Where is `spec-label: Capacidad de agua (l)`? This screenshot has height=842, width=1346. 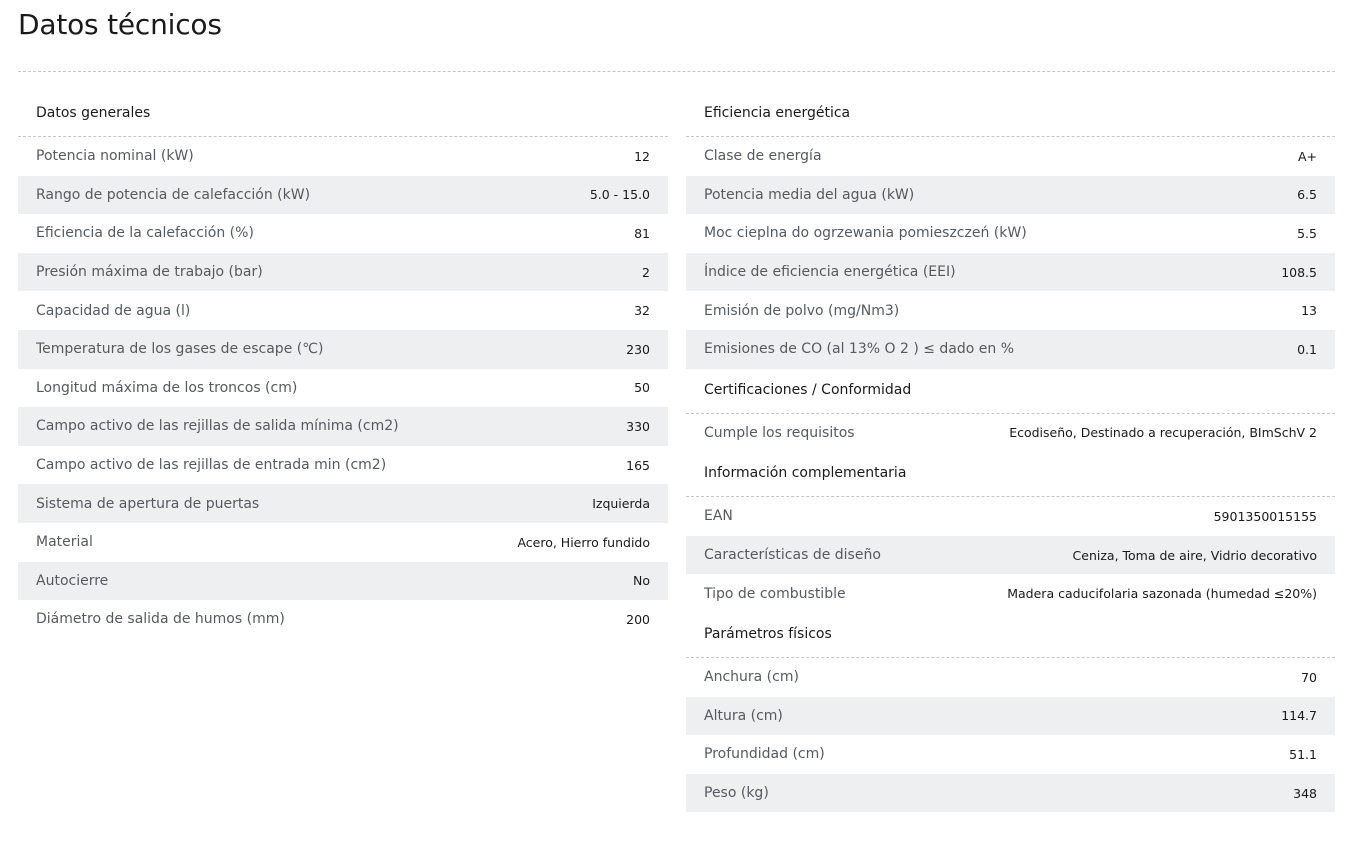
spec-label: Capacidad de agua (l) is located at coordinates (113, 310).